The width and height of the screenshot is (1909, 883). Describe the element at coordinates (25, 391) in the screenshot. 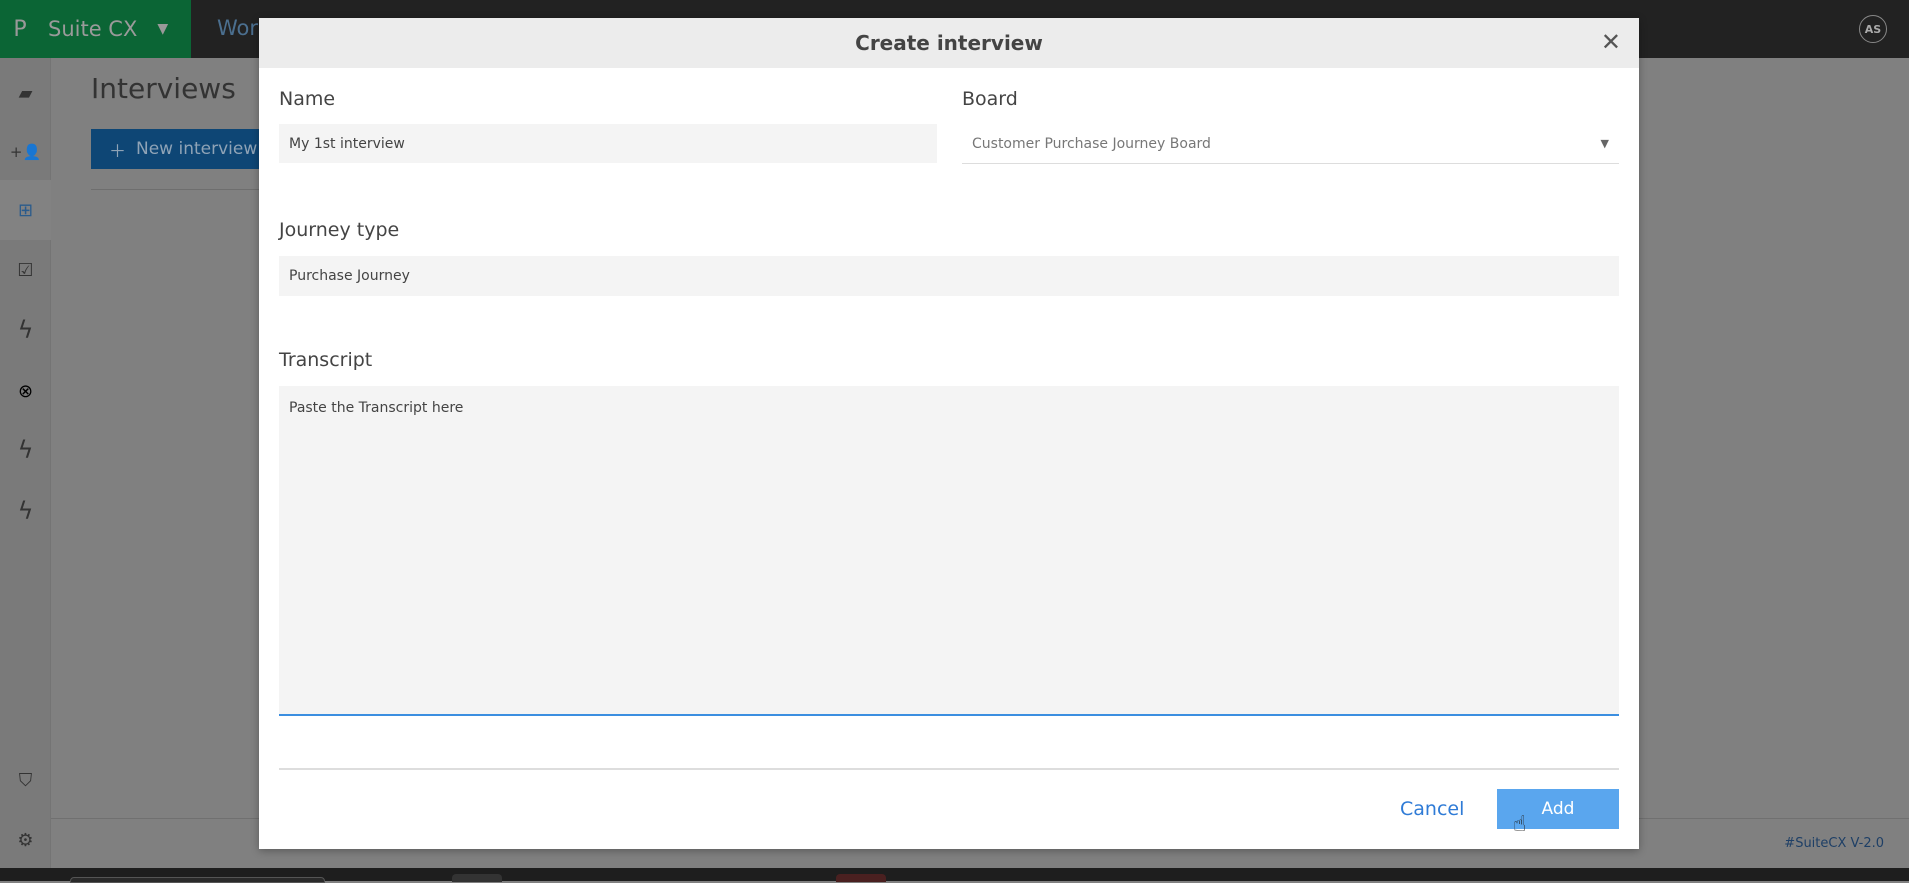

I see `target-icon: ⊗` at that location.